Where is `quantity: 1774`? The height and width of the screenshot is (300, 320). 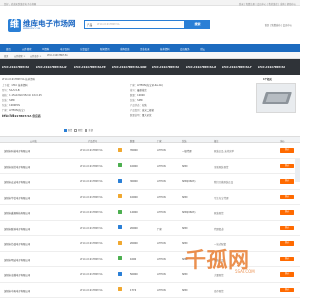
quantity: 1774 is located at coordinates (133, 290).